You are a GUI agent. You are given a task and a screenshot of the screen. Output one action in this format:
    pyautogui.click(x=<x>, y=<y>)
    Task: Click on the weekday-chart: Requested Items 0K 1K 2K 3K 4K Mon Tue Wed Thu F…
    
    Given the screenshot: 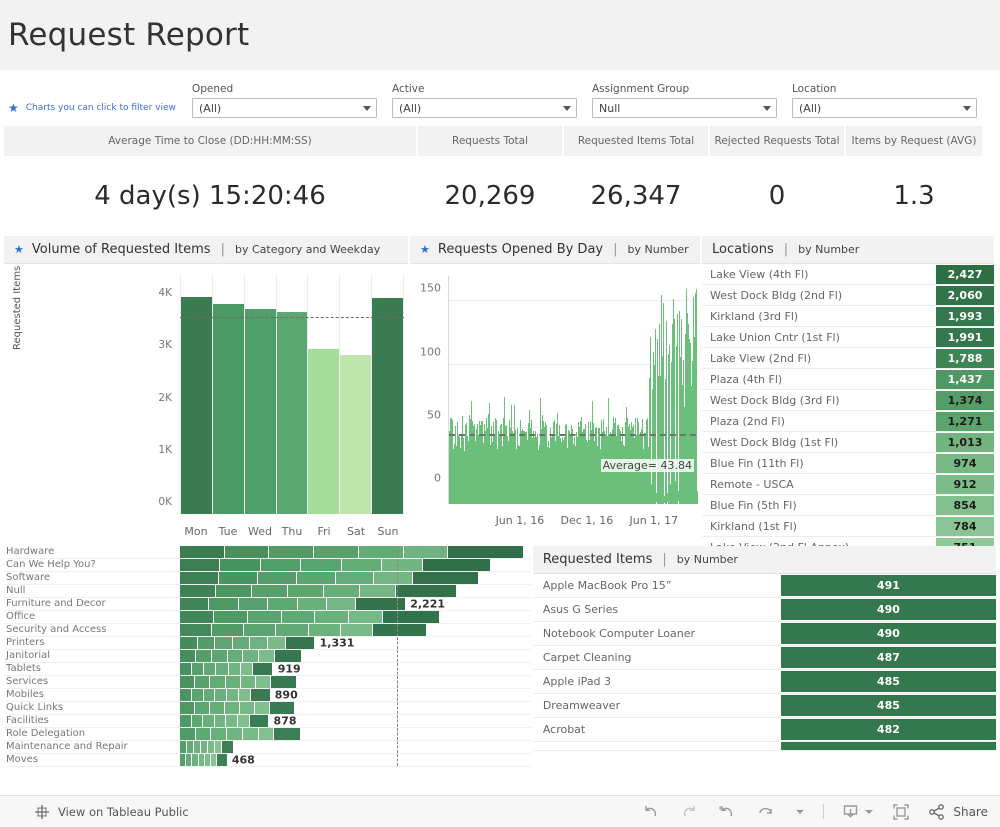 What is the action you would take?
    pyautogui.click(x=206, y=405)
    